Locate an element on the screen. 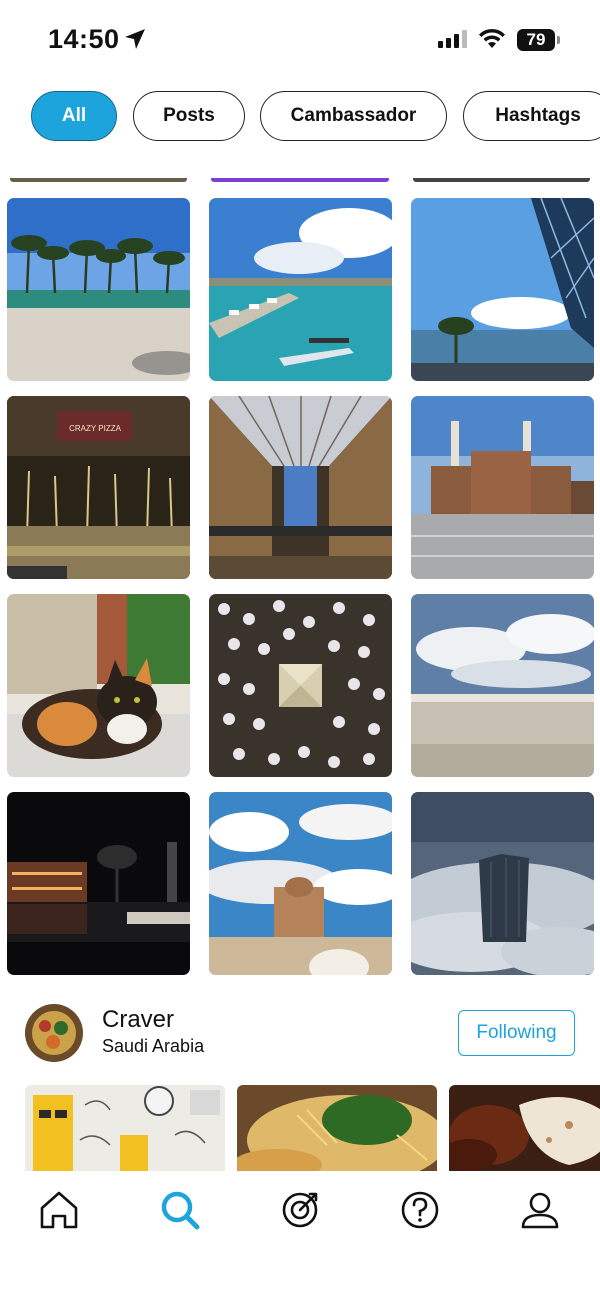 The image size is (600, 1299). status-time: 14:50 is located at coordinates (84, 39).